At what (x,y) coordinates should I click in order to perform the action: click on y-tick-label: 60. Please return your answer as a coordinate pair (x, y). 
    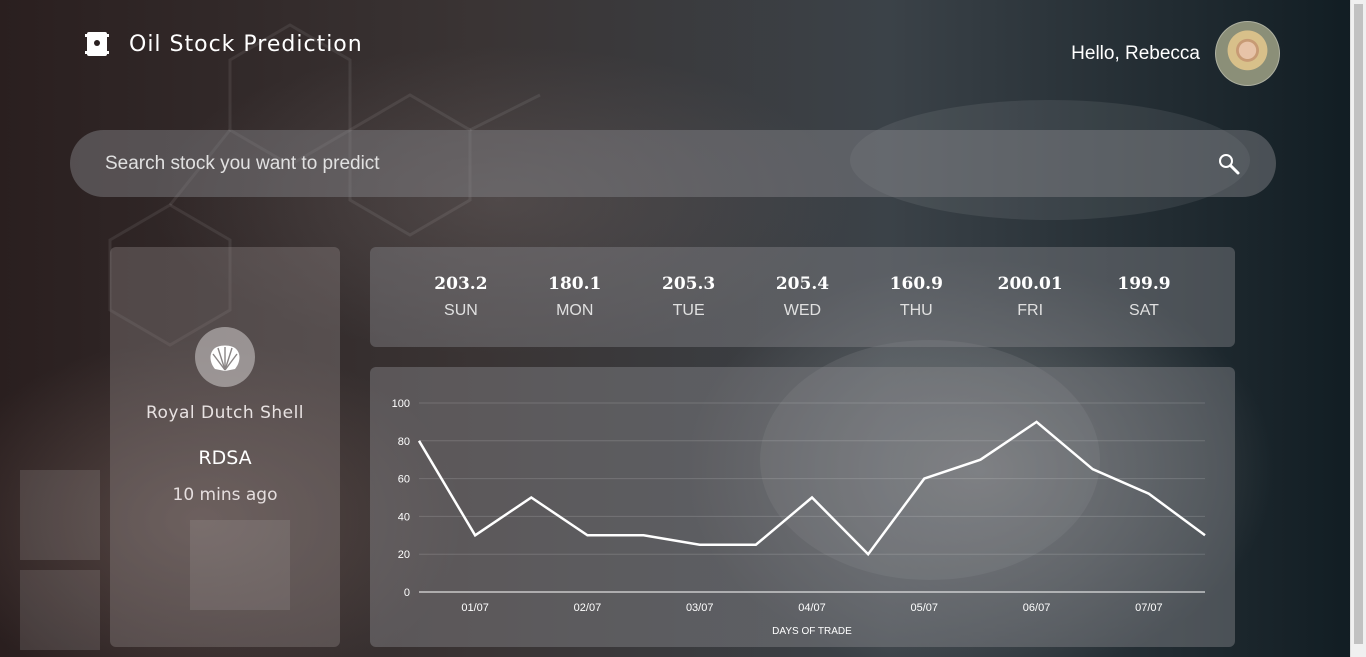
    Looking at the image, I should click on (404, 480).